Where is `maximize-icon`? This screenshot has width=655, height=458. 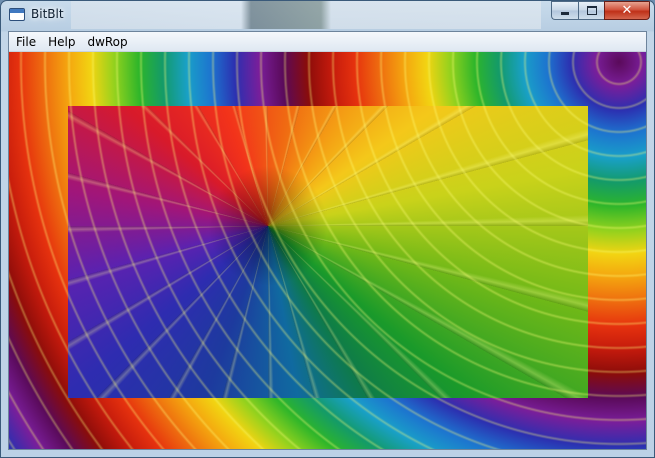
maximize-icon is located at coordinates (591, 10).